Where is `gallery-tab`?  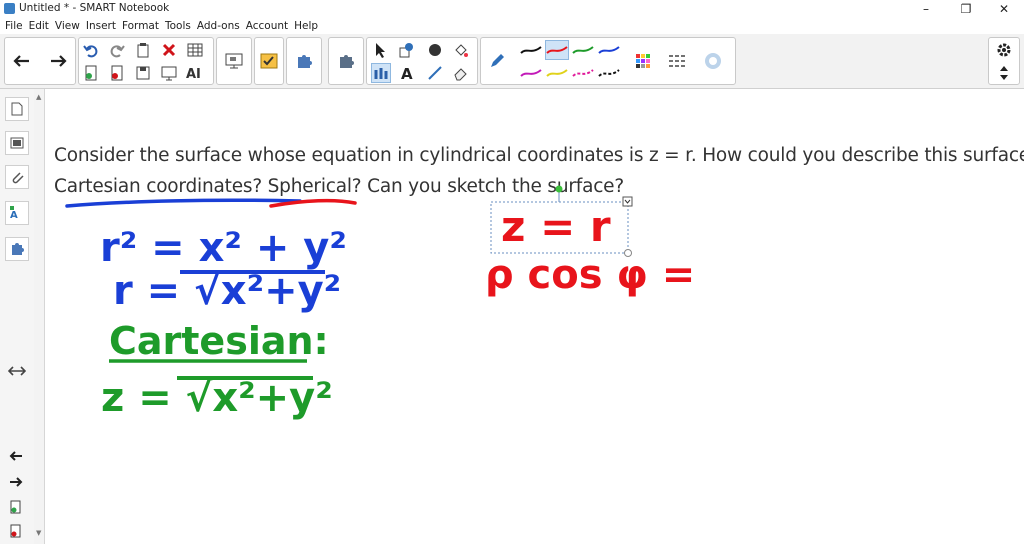
gallery-tab is located at coordinates (17, 143).